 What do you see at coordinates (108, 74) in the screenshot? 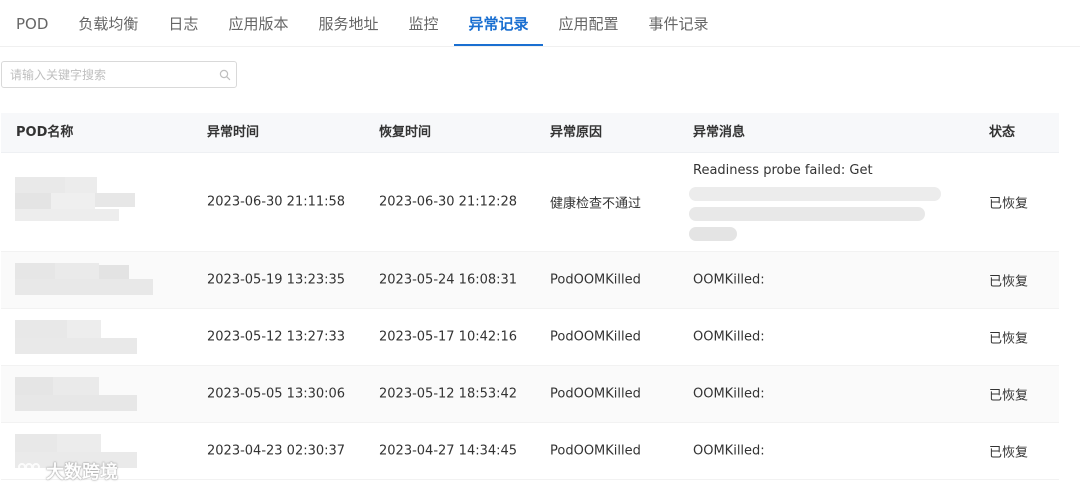
I see `search-input` at bounding box center [108, 74].